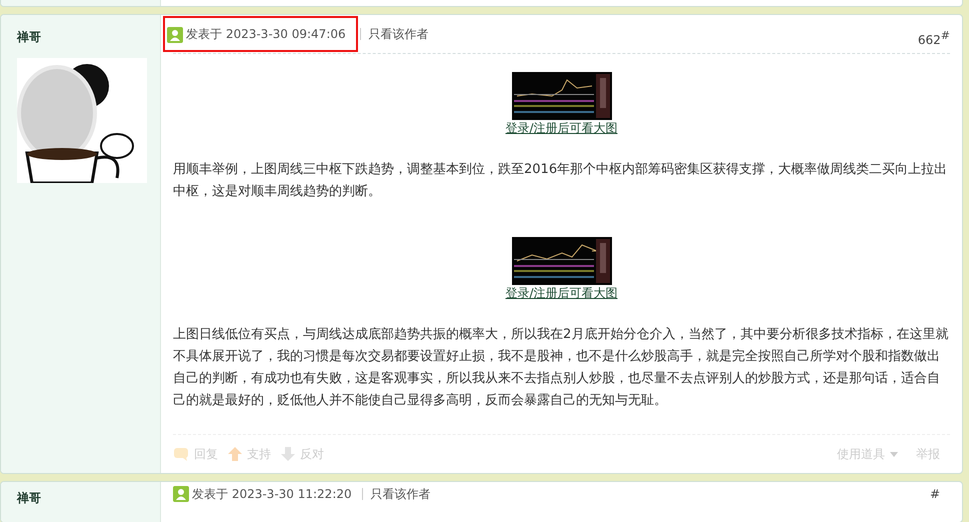 Image resolution: width=969 pixels, height=522 pixels. I want to click on speech-bubble-icon, so click(181, 454).